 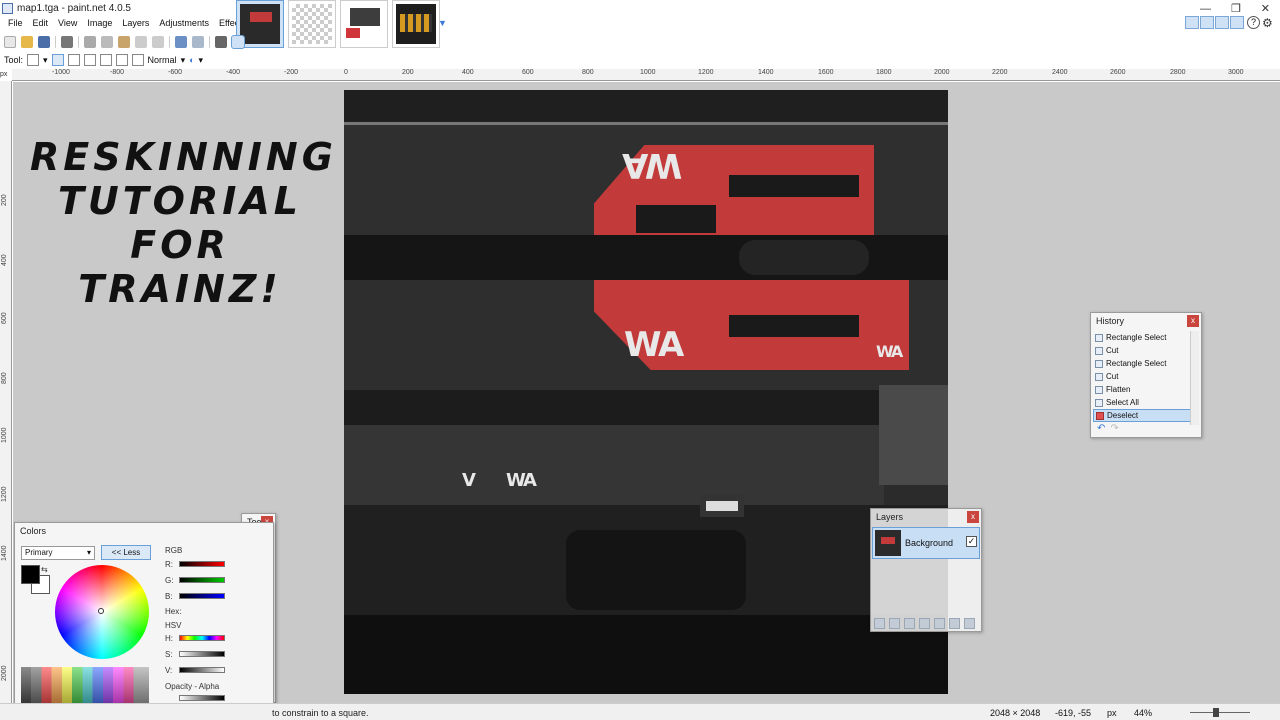 I want to click on duplicate-layer-icon, so click(x=909, y=623).